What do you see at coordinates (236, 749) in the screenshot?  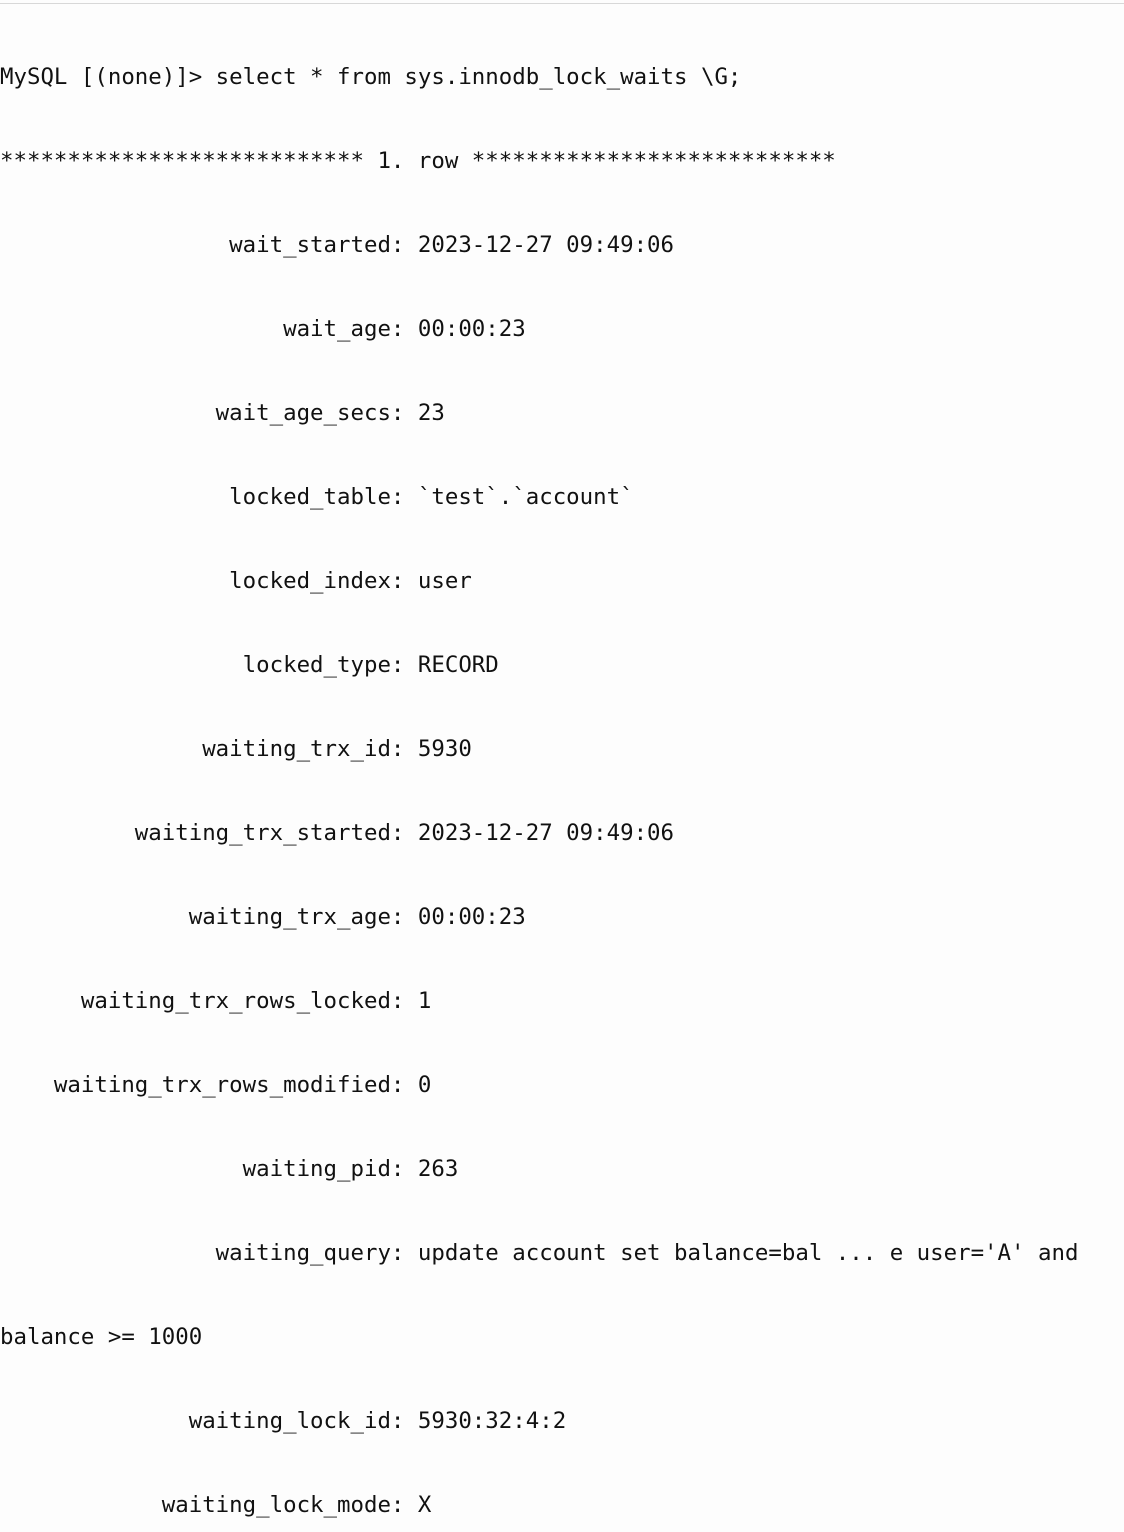 I see `field-line-waiting-trx-id: waiting_trx_id: 5930` at bounding box center [236, 749].